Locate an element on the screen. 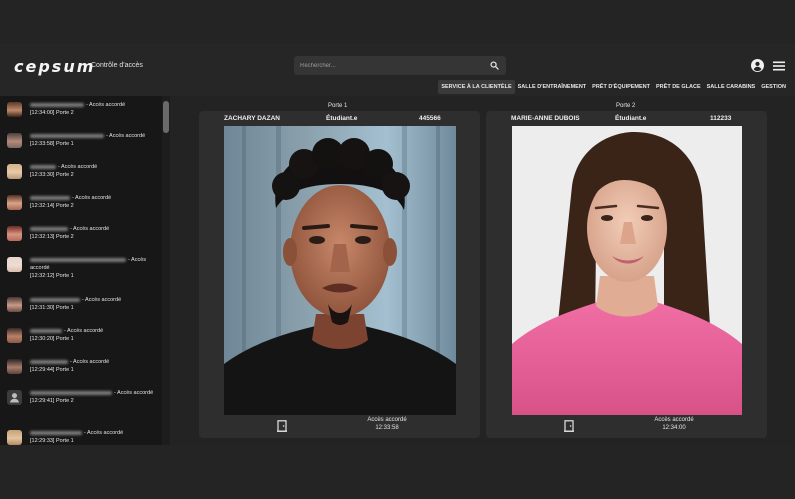  door-1-person-id: 445566 is located at coordinates (430, 118).